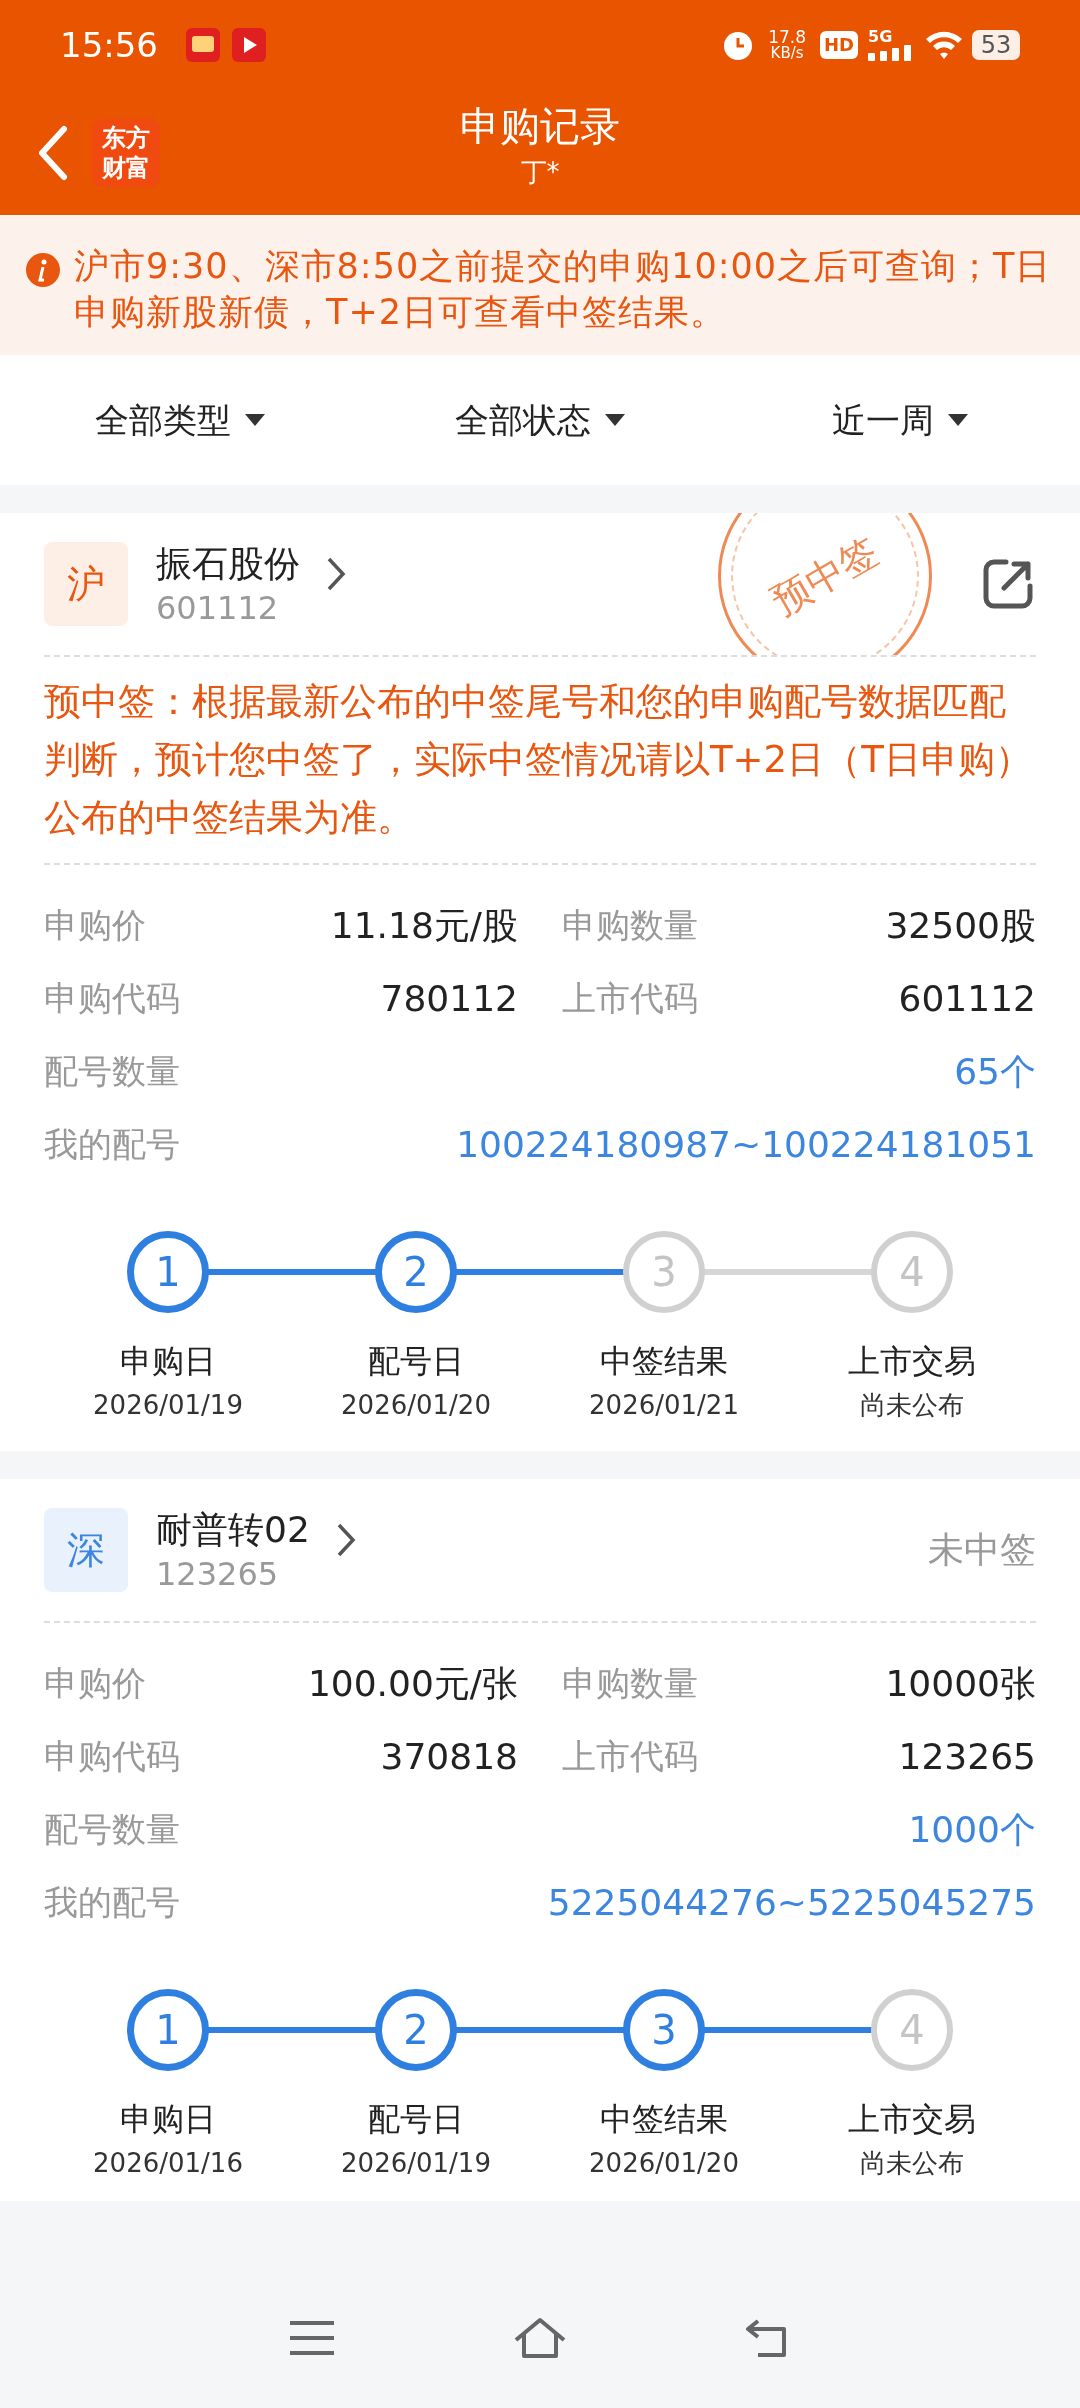  Describe the element at coordinates (540, 2338) in the screenshot. I see `home-icon` at that location.